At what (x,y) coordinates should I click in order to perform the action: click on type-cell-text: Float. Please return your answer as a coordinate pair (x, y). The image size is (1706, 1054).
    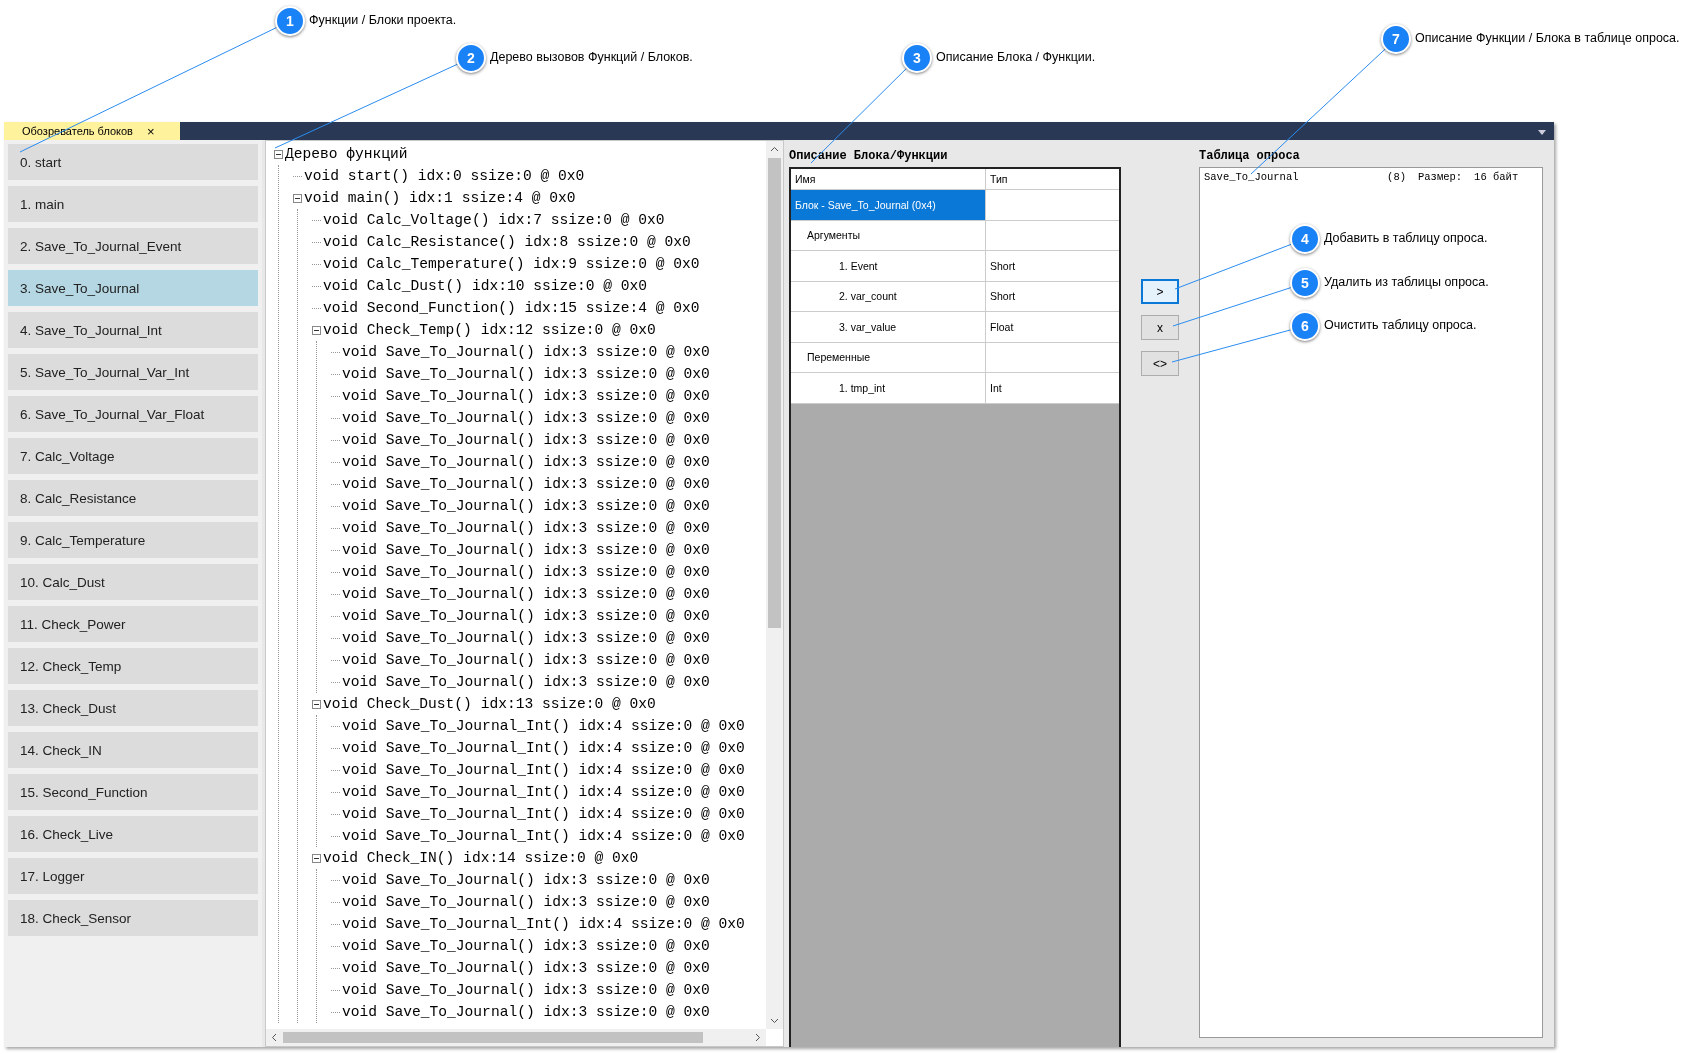
    Looking at the image, I should click on (1002, 327).